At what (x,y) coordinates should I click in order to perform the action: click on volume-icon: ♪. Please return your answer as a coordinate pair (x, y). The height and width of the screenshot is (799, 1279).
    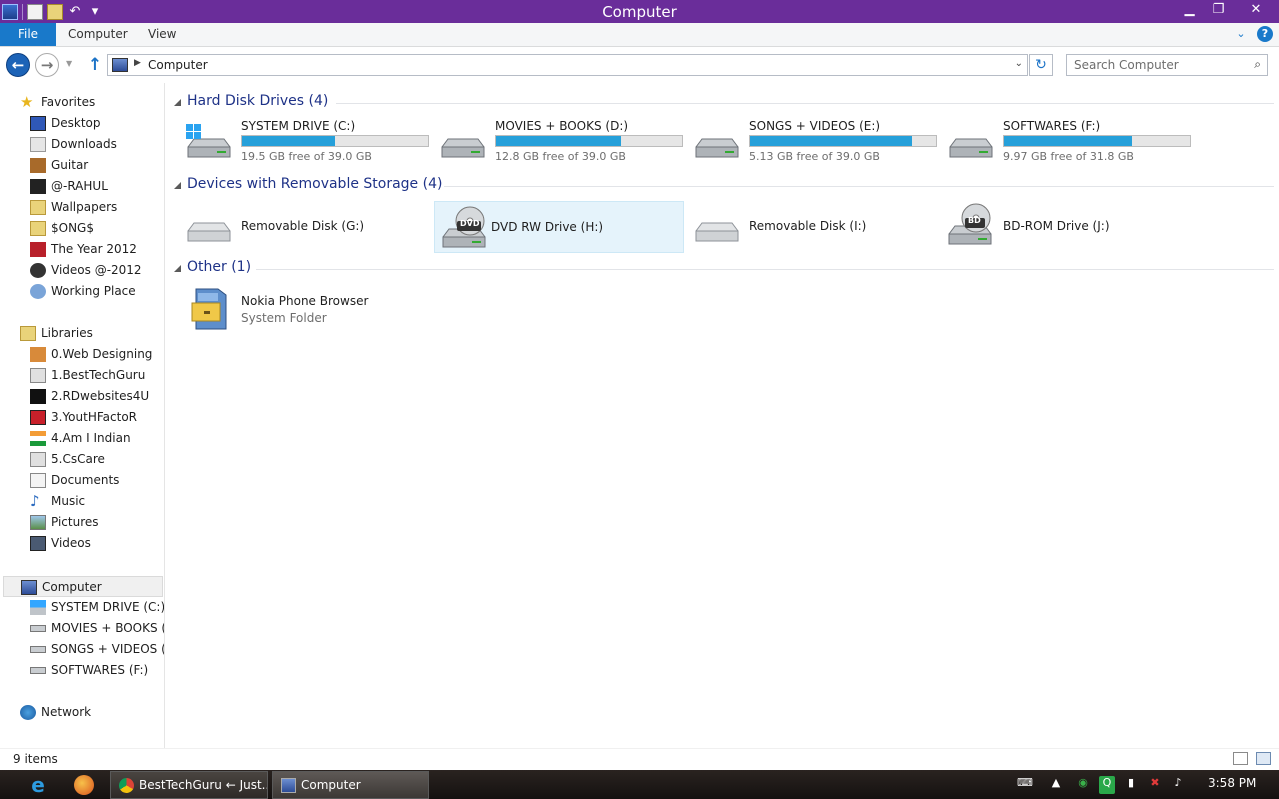
    Looking at the image, I should click on (1178, 785).